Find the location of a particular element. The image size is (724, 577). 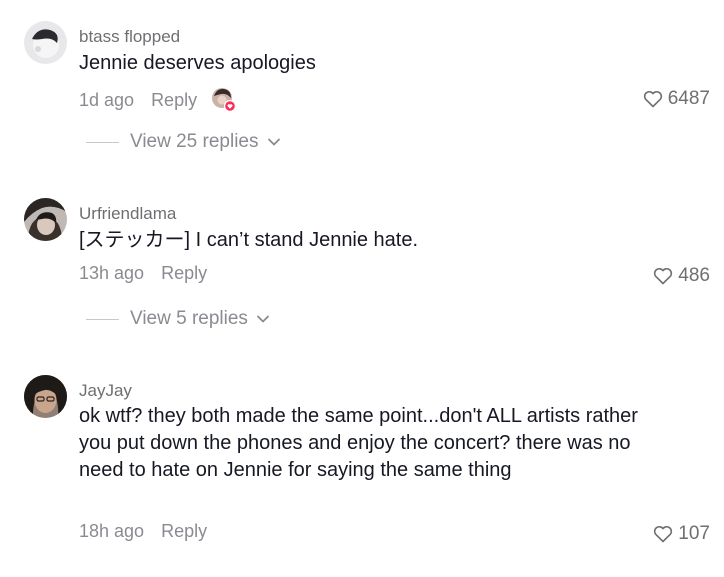

comment-meta: 1d ago Reply is located at coordinates (158, 100).